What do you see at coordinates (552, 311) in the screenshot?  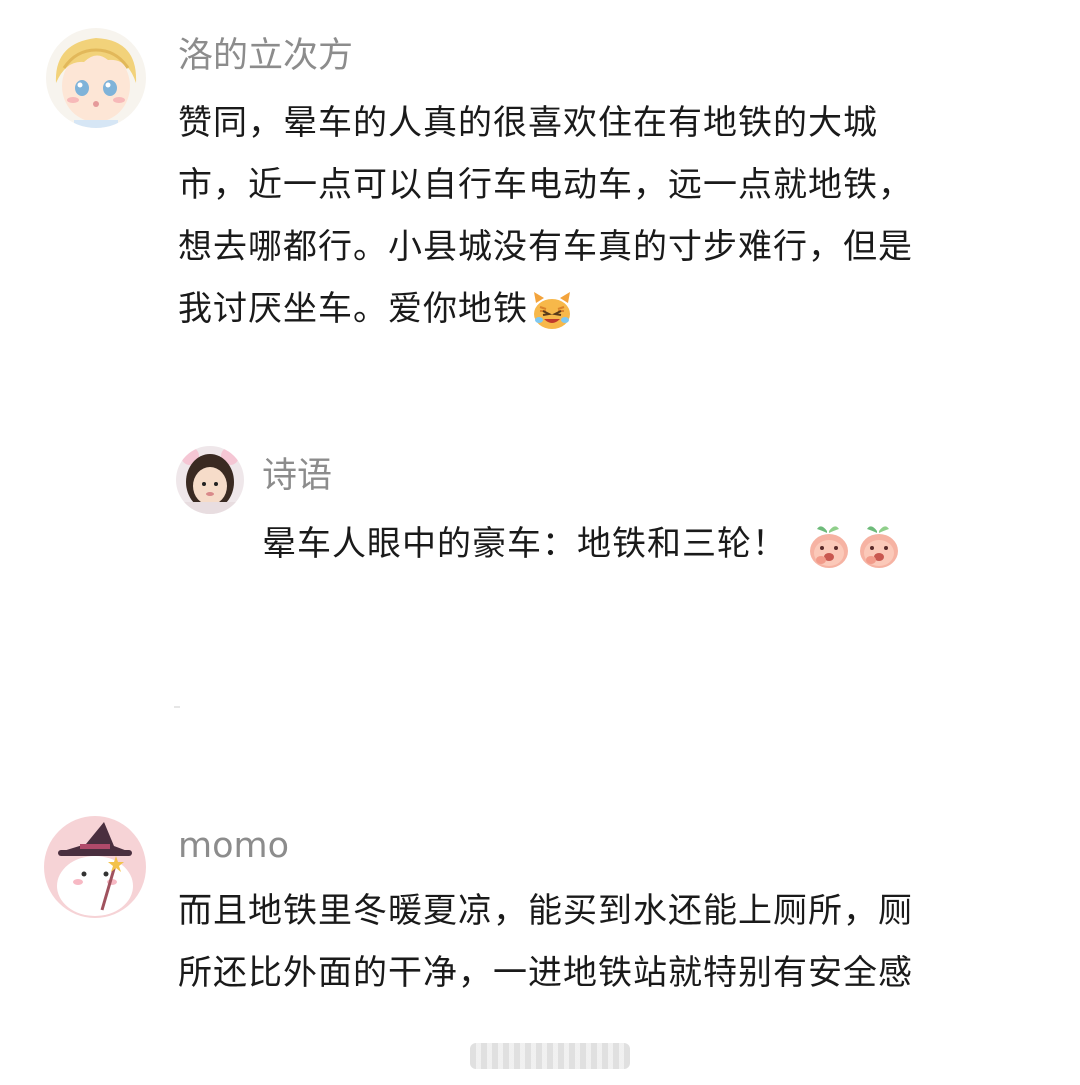 I see `cat-crying-laughing-emoji` at bounding box center [552, 311].